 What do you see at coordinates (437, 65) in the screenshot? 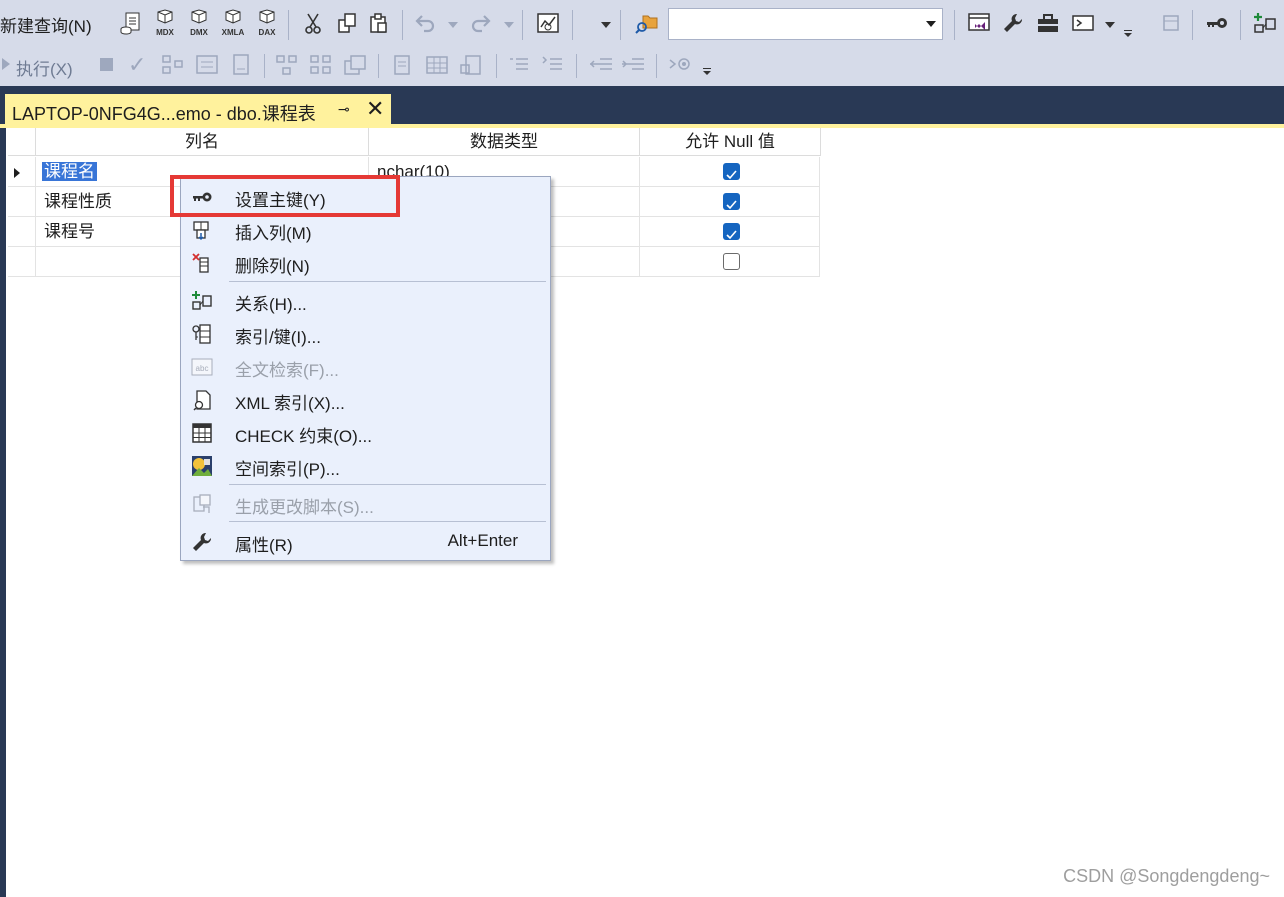
I see `table-grid-icon` at bounding box center [437, 65].